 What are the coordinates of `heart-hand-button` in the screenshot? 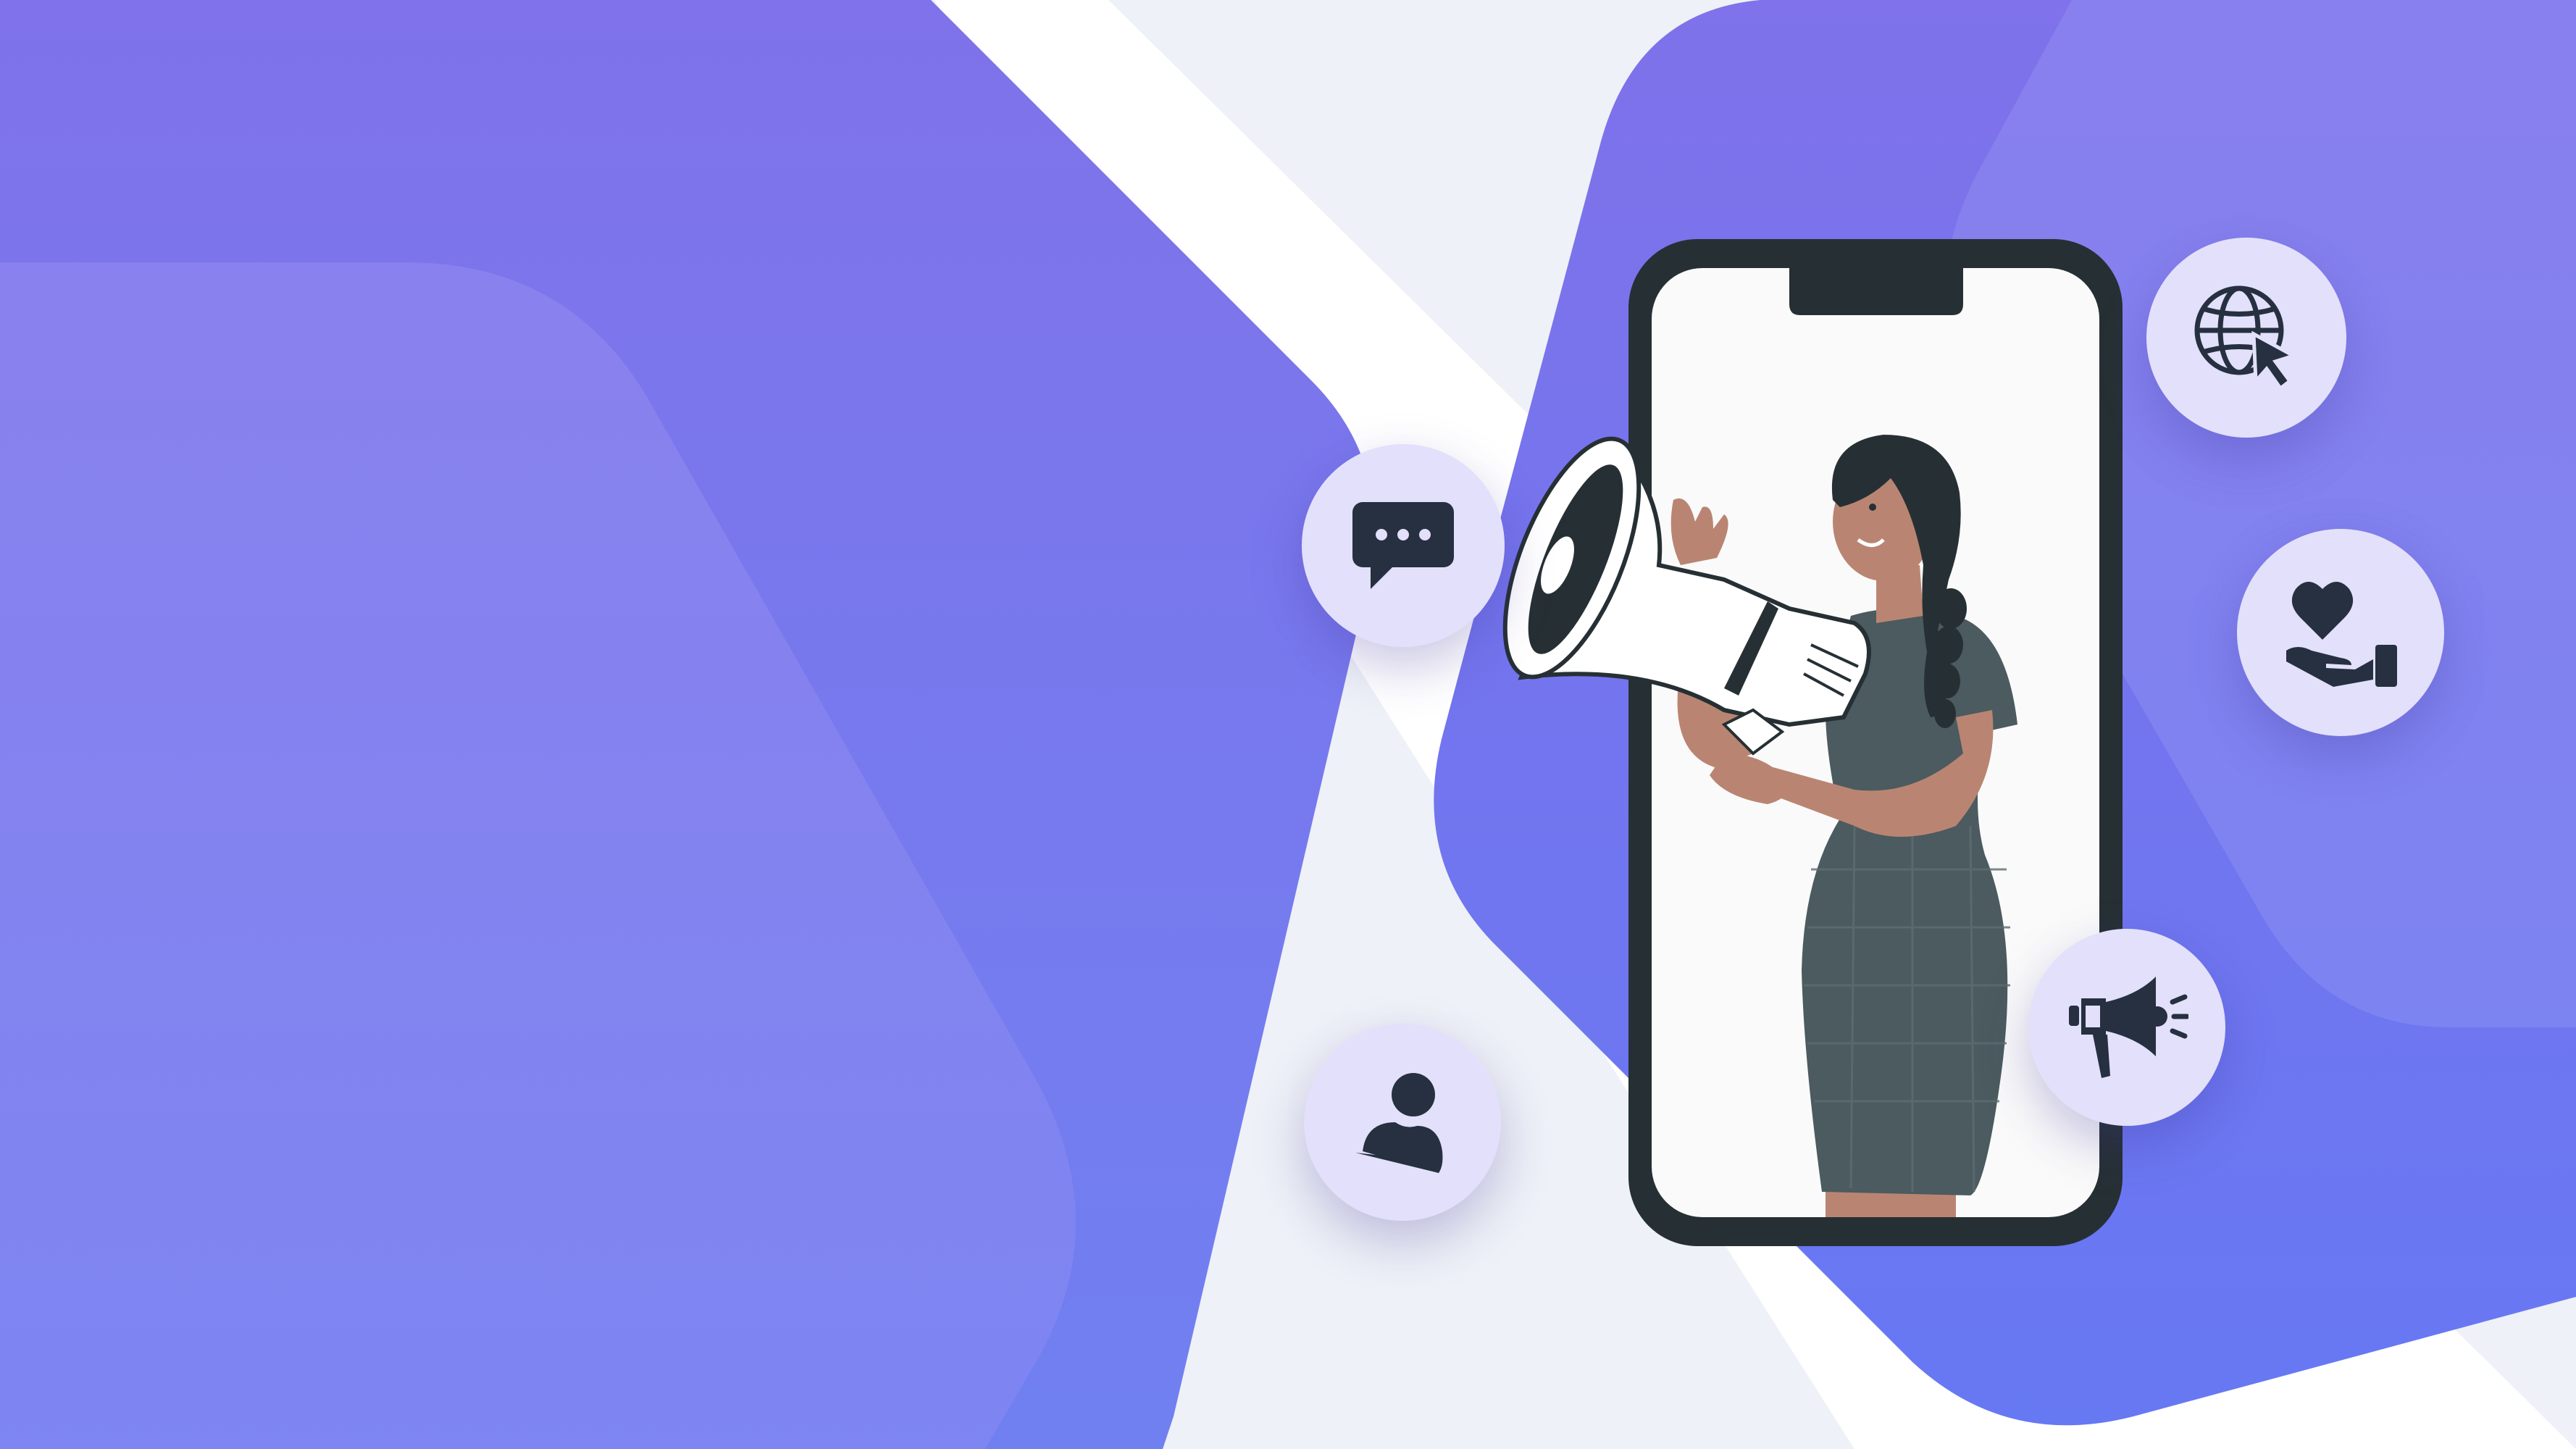 It's located at (2340, 632).